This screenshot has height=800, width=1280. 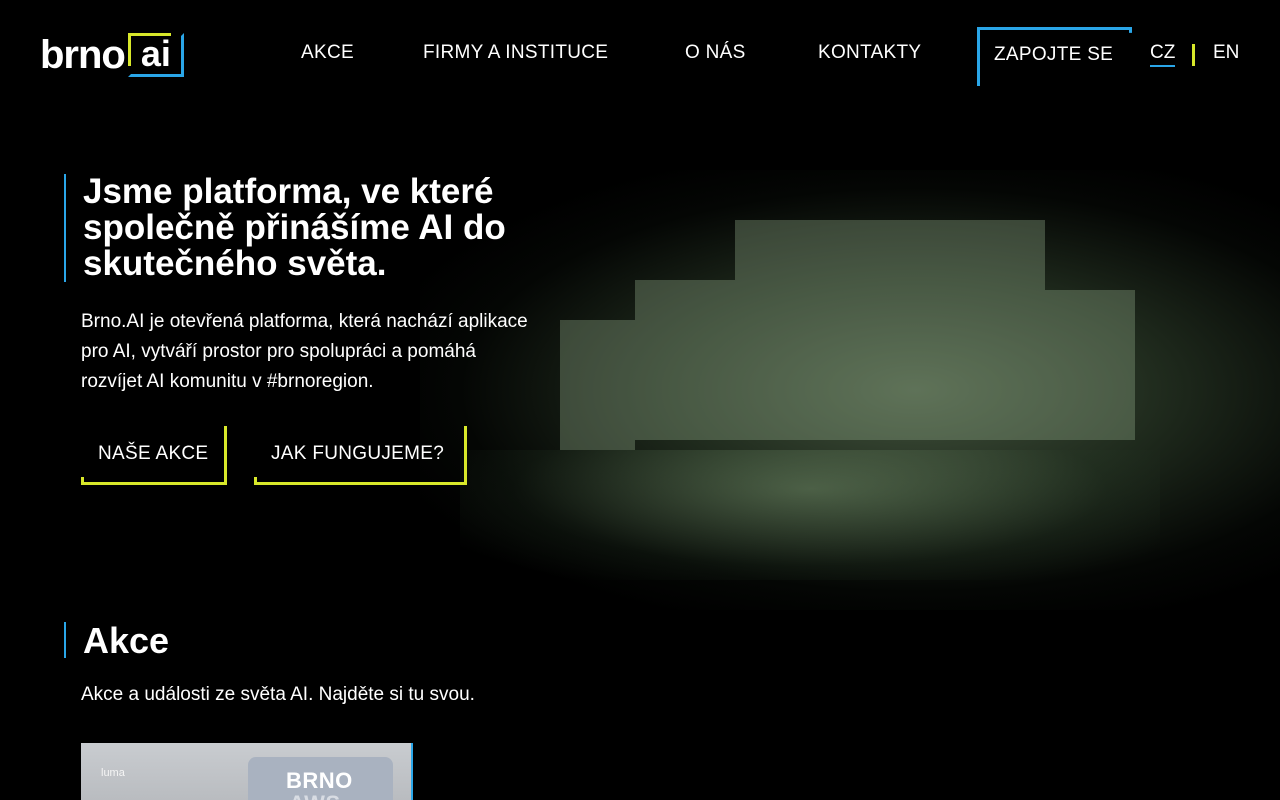 What do you see at coordinates (113, 773) in the screenshot?
I see `luma-logo: luma` at bounding box center [113, 773].